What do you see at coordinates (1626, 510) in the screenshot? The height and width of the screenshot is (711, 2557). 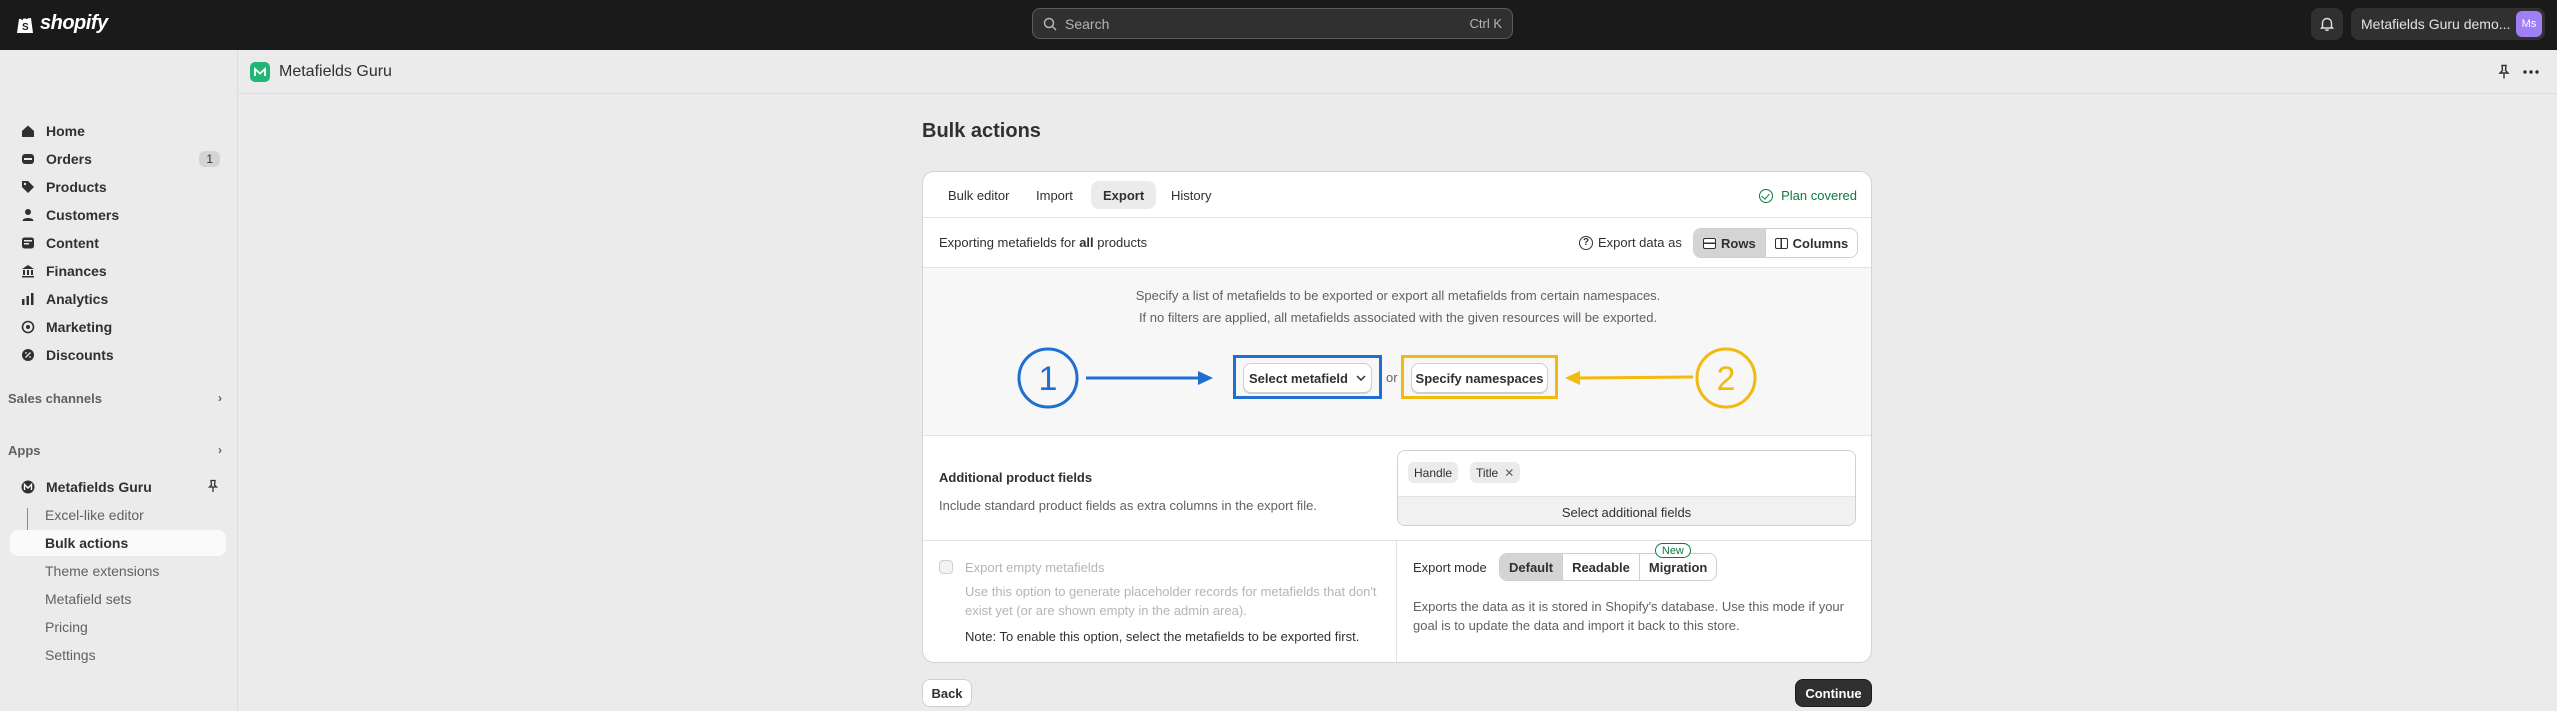 I see `select-additional-fields-button: Select additional fields` at bounding box center [1626, 510].